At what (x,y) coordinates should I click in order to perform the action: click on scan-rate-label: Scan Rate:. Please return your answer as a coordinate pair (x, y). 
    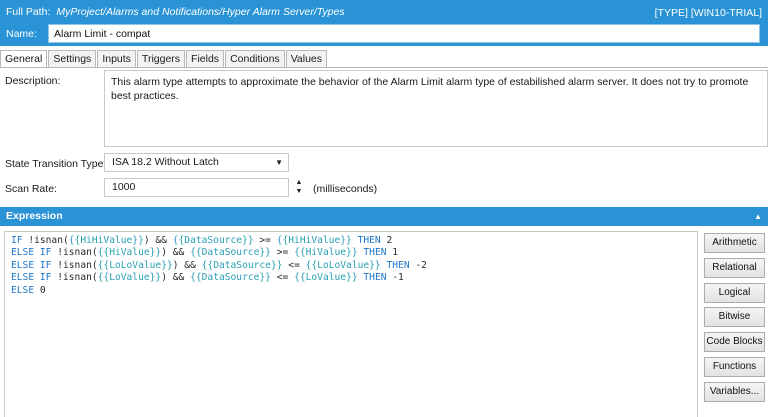
    Looking at the image, I should click on (31, 189).